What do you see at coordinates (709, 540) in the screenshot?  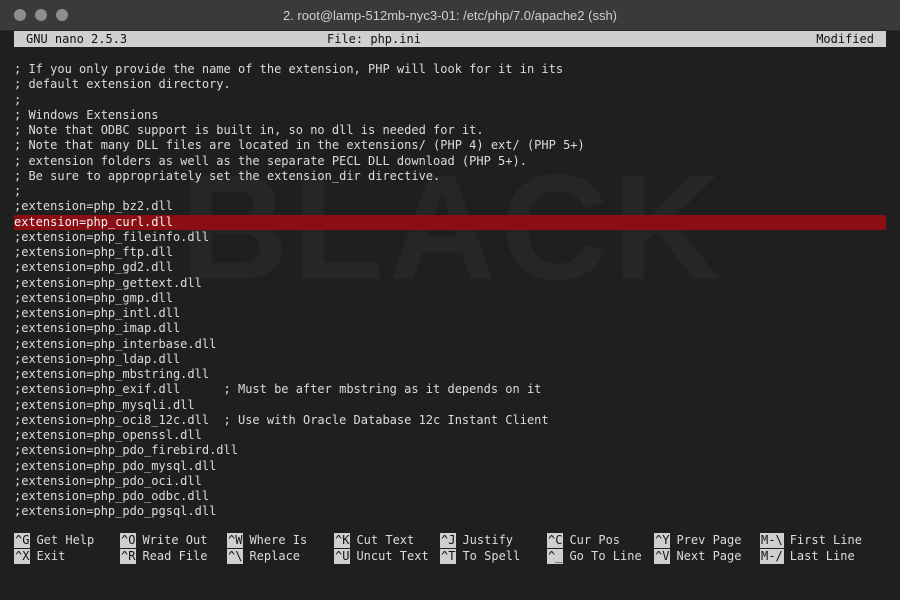 I see `shortcut-label: Prev Page` at bounding box center [709, 540].